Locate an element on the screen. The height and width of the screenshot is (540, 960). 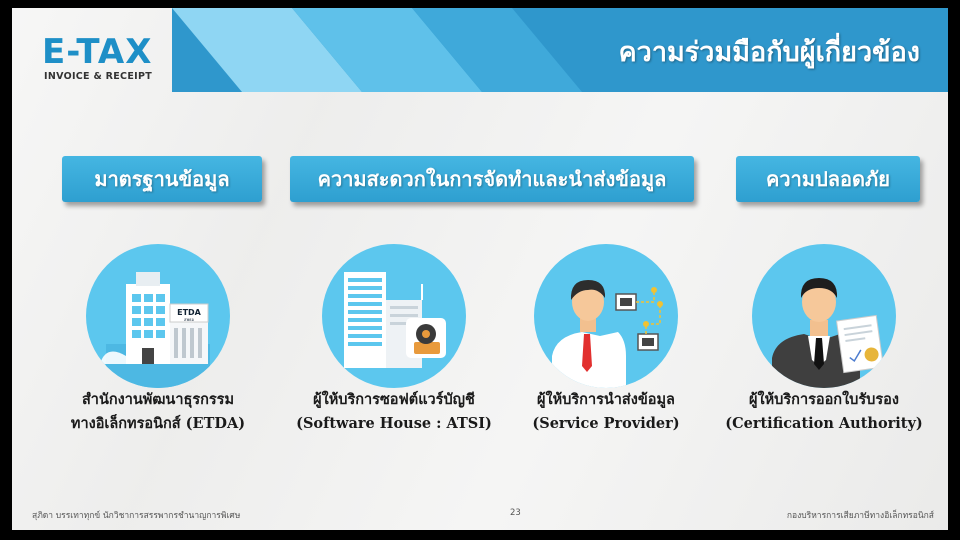
category-label-data-standard: มาตรฐานข้อมูล is located at coordinates (162, 179).